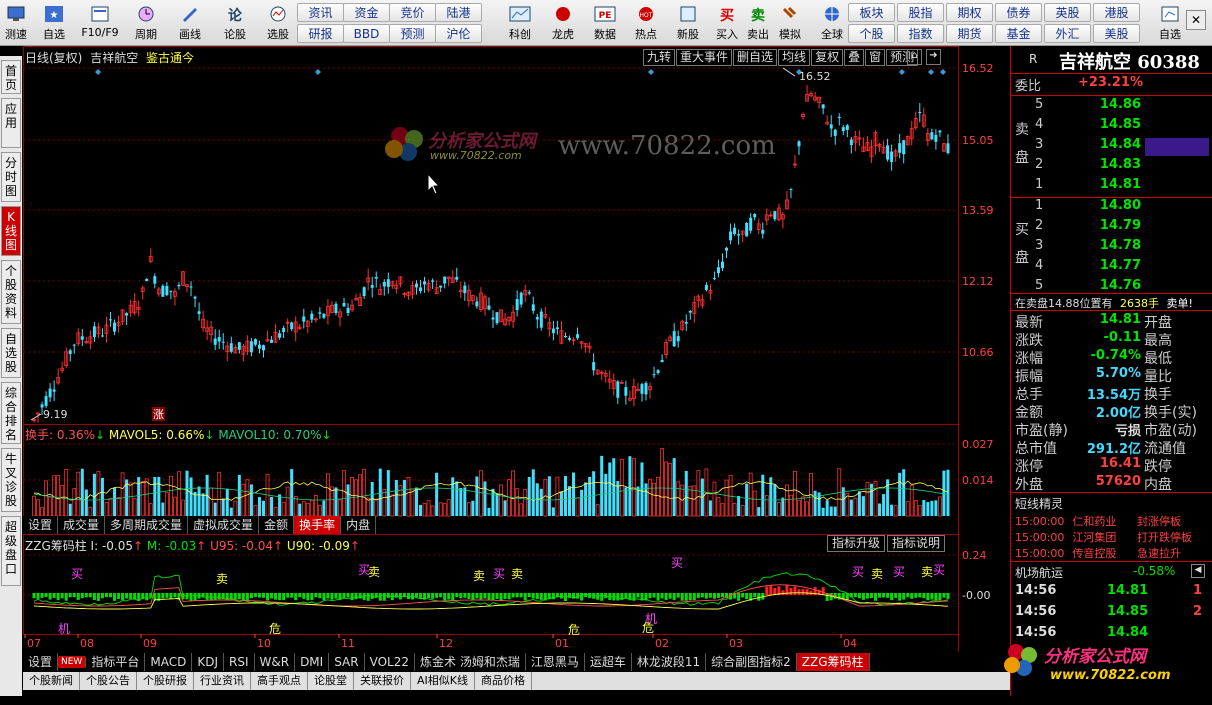  Describe the element at coordinates (11, 123) in the screenshot. I see `left-tab-1: 应用` at that location.